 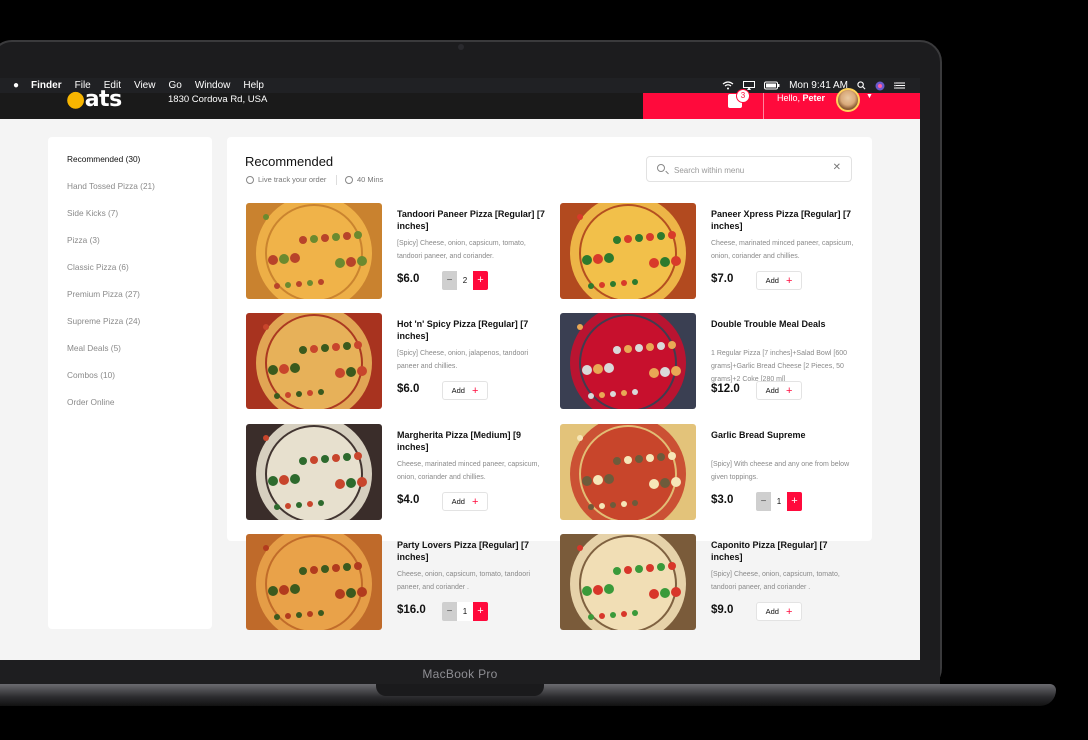 What do you see at coordinates (848, 100) in the screenshot?
I see `avatar` at bounding box center [848, 100].